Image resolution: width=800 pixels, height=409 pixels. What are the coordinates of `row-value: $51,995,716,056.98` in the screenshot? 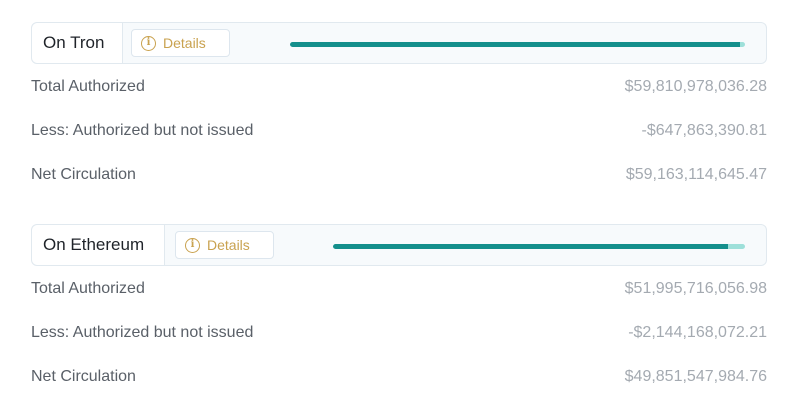 It's located at (695, 288).